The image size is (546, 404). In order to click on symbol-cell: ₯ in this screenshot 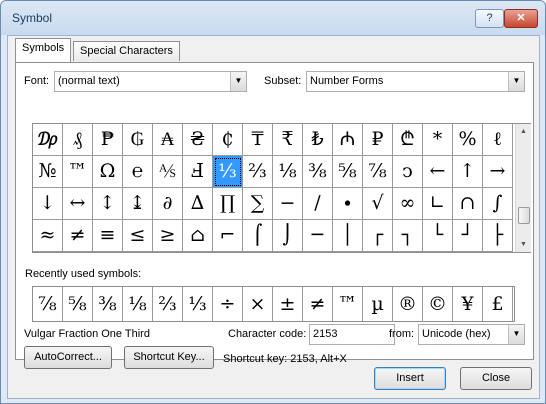, I will do `click(48, 140)`.